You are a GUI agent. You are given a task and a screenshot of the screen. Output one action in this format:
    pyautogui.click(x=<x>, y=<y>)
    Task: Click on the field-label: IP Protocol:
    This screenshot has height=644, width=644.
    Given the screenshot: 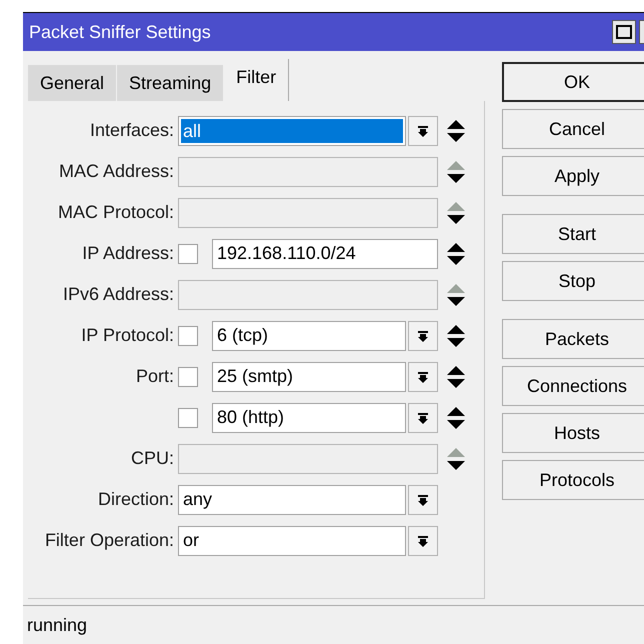 What is the action you would take?
    pyautogui.click(x=127, y=335)
    